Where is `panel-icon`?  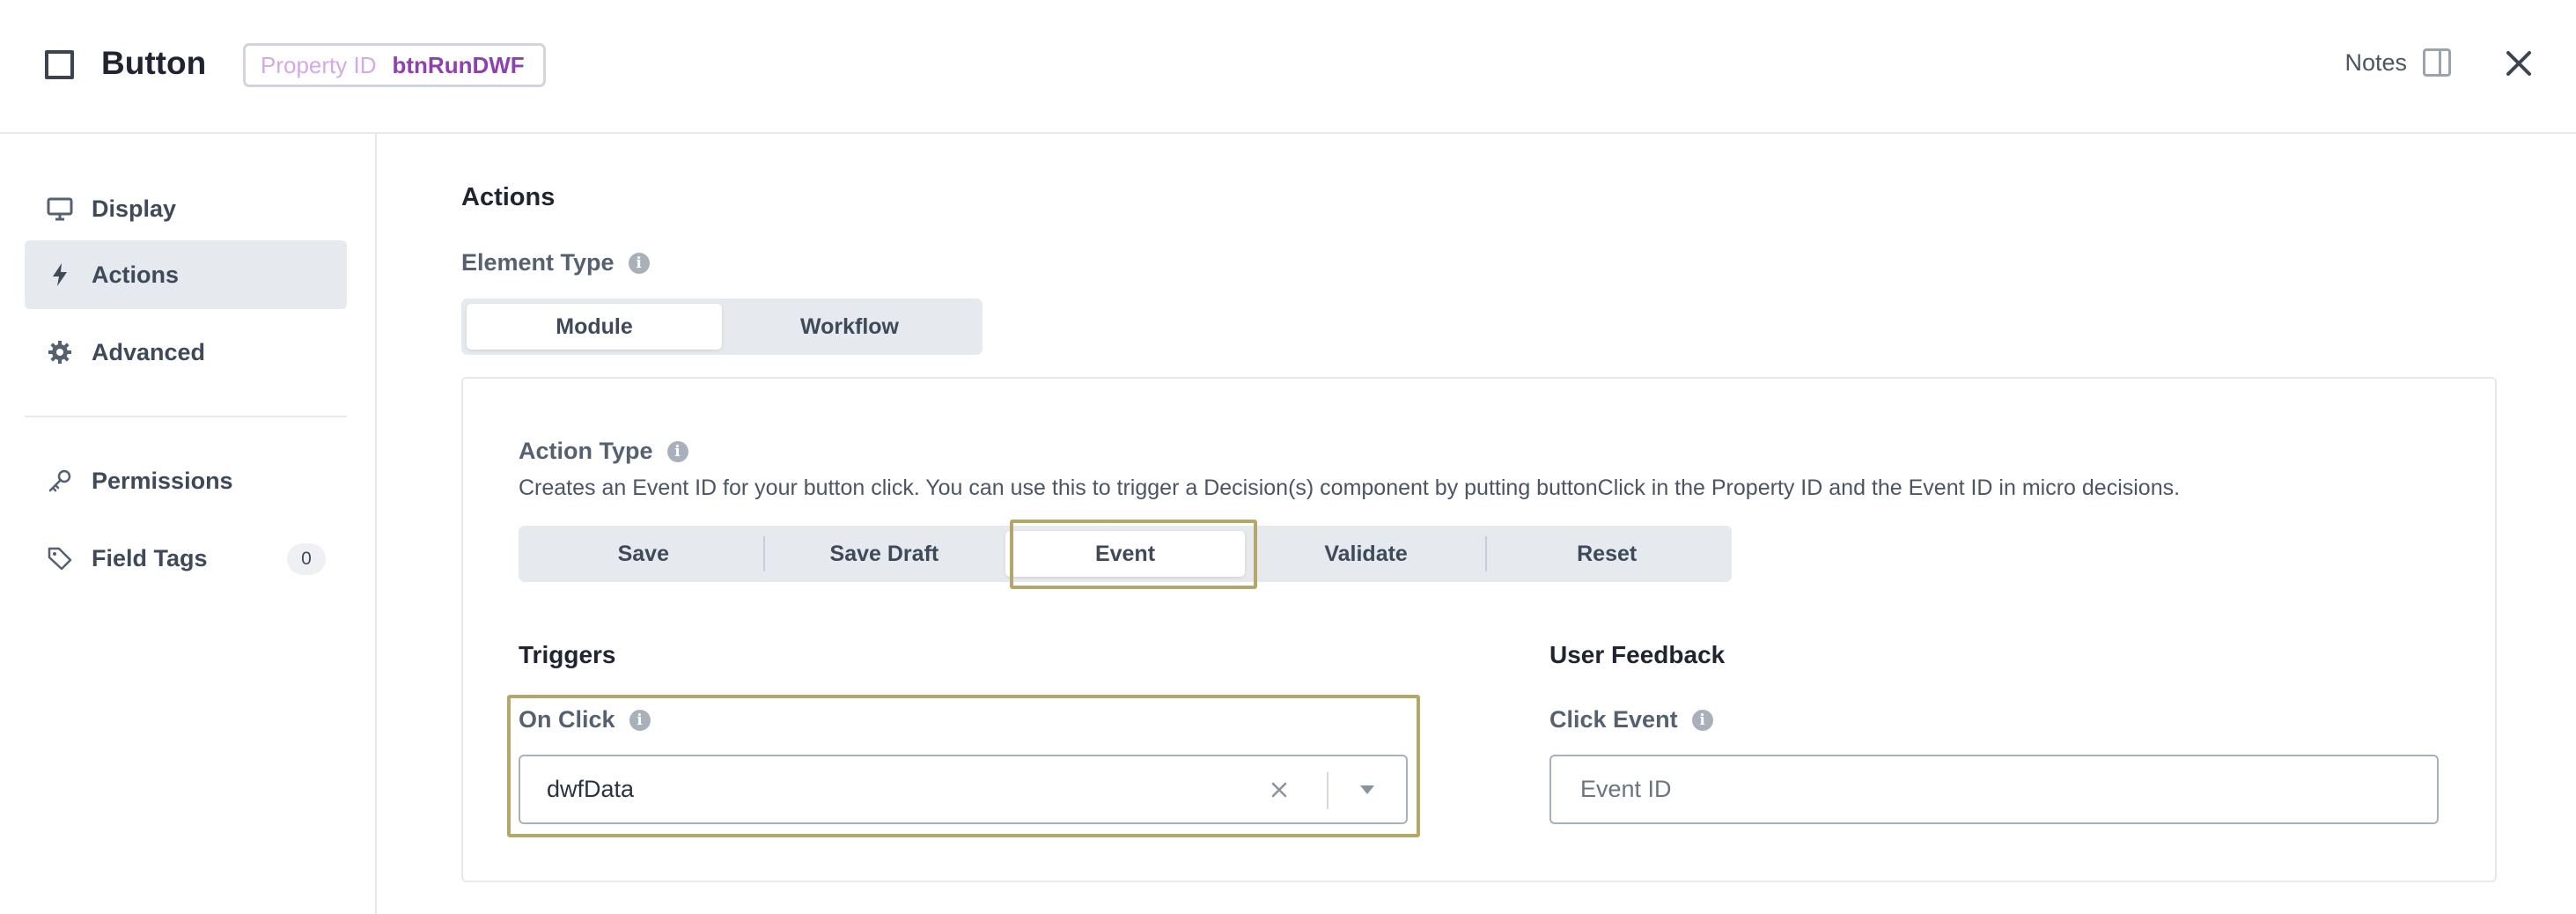
panel-icon is located at coordinates (2437, 62).